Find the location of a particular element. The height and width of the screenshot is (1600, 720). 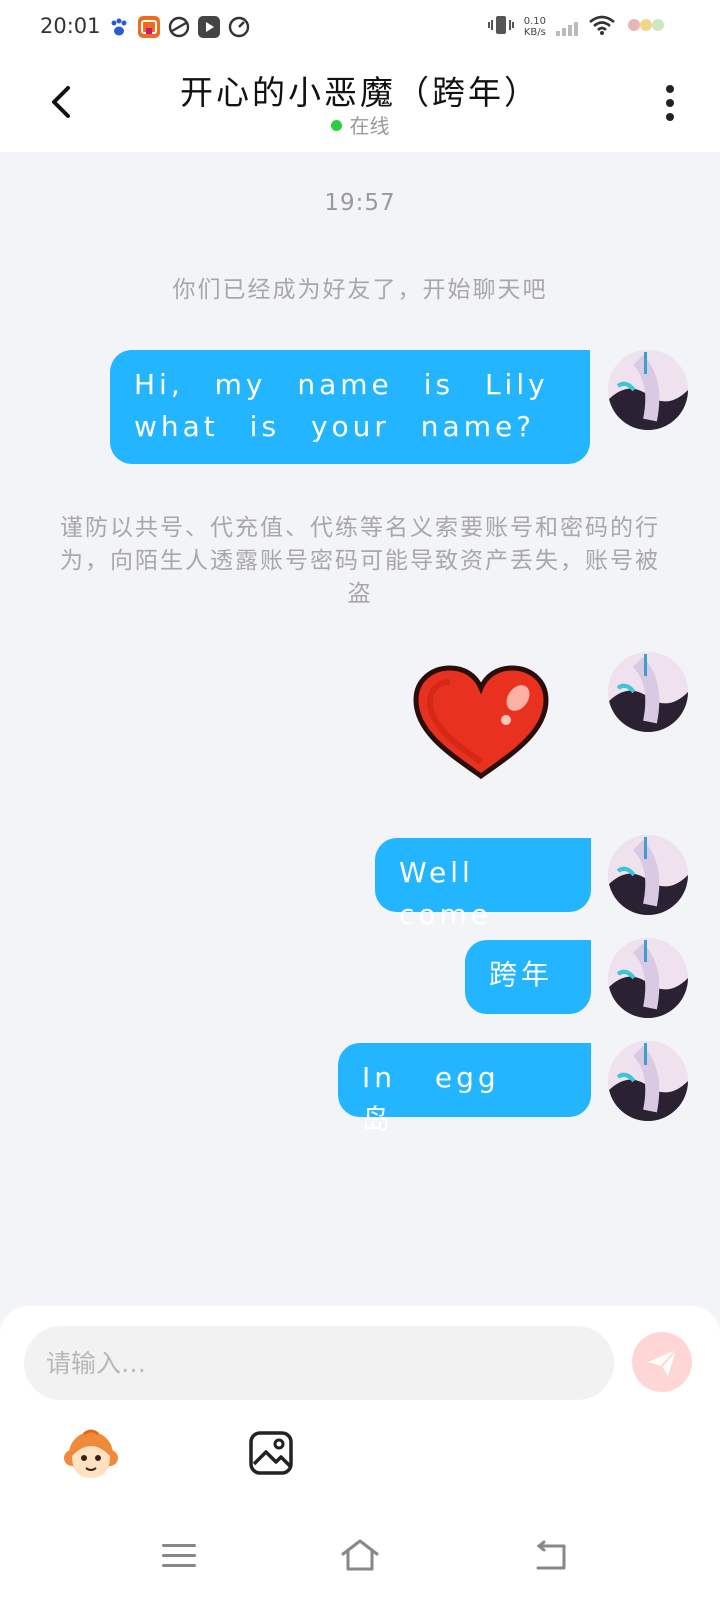

image-icon is located at coordinates (271, 1453).